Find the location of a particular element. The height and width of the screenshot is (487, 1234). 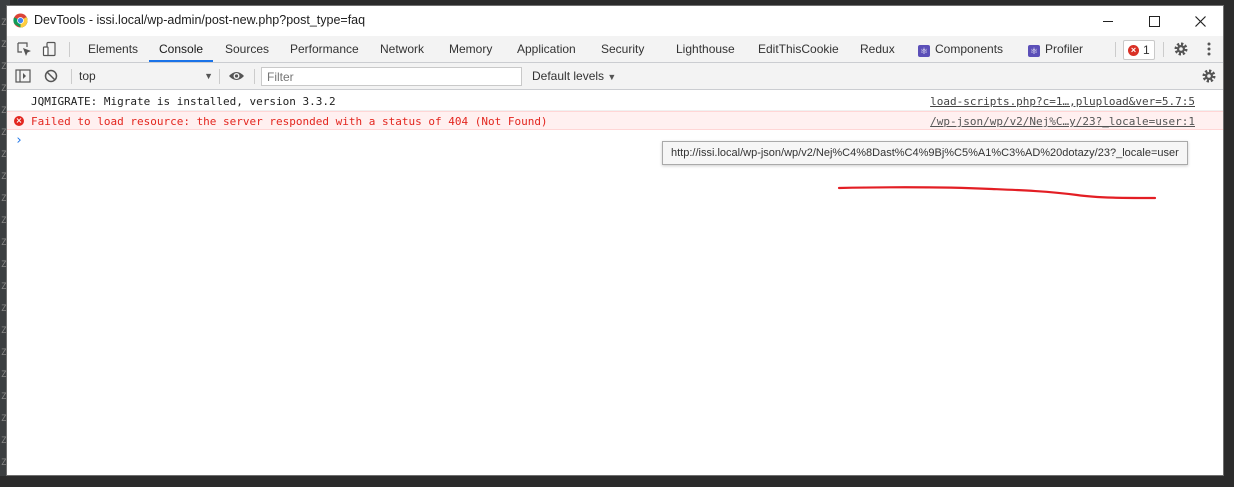

device-icon is located at coordinates (49, 49).